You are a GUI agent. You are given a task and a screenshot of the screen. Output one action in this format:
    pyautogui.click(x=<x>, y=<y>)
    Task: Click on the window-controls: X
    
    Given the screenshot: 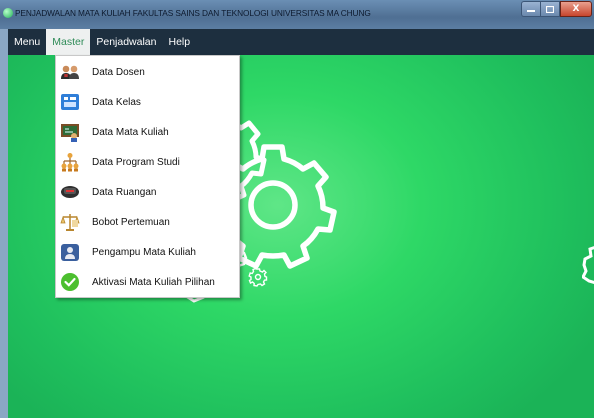 What is the action you would take?
    pyautogui.click(x=556, y=9)
    